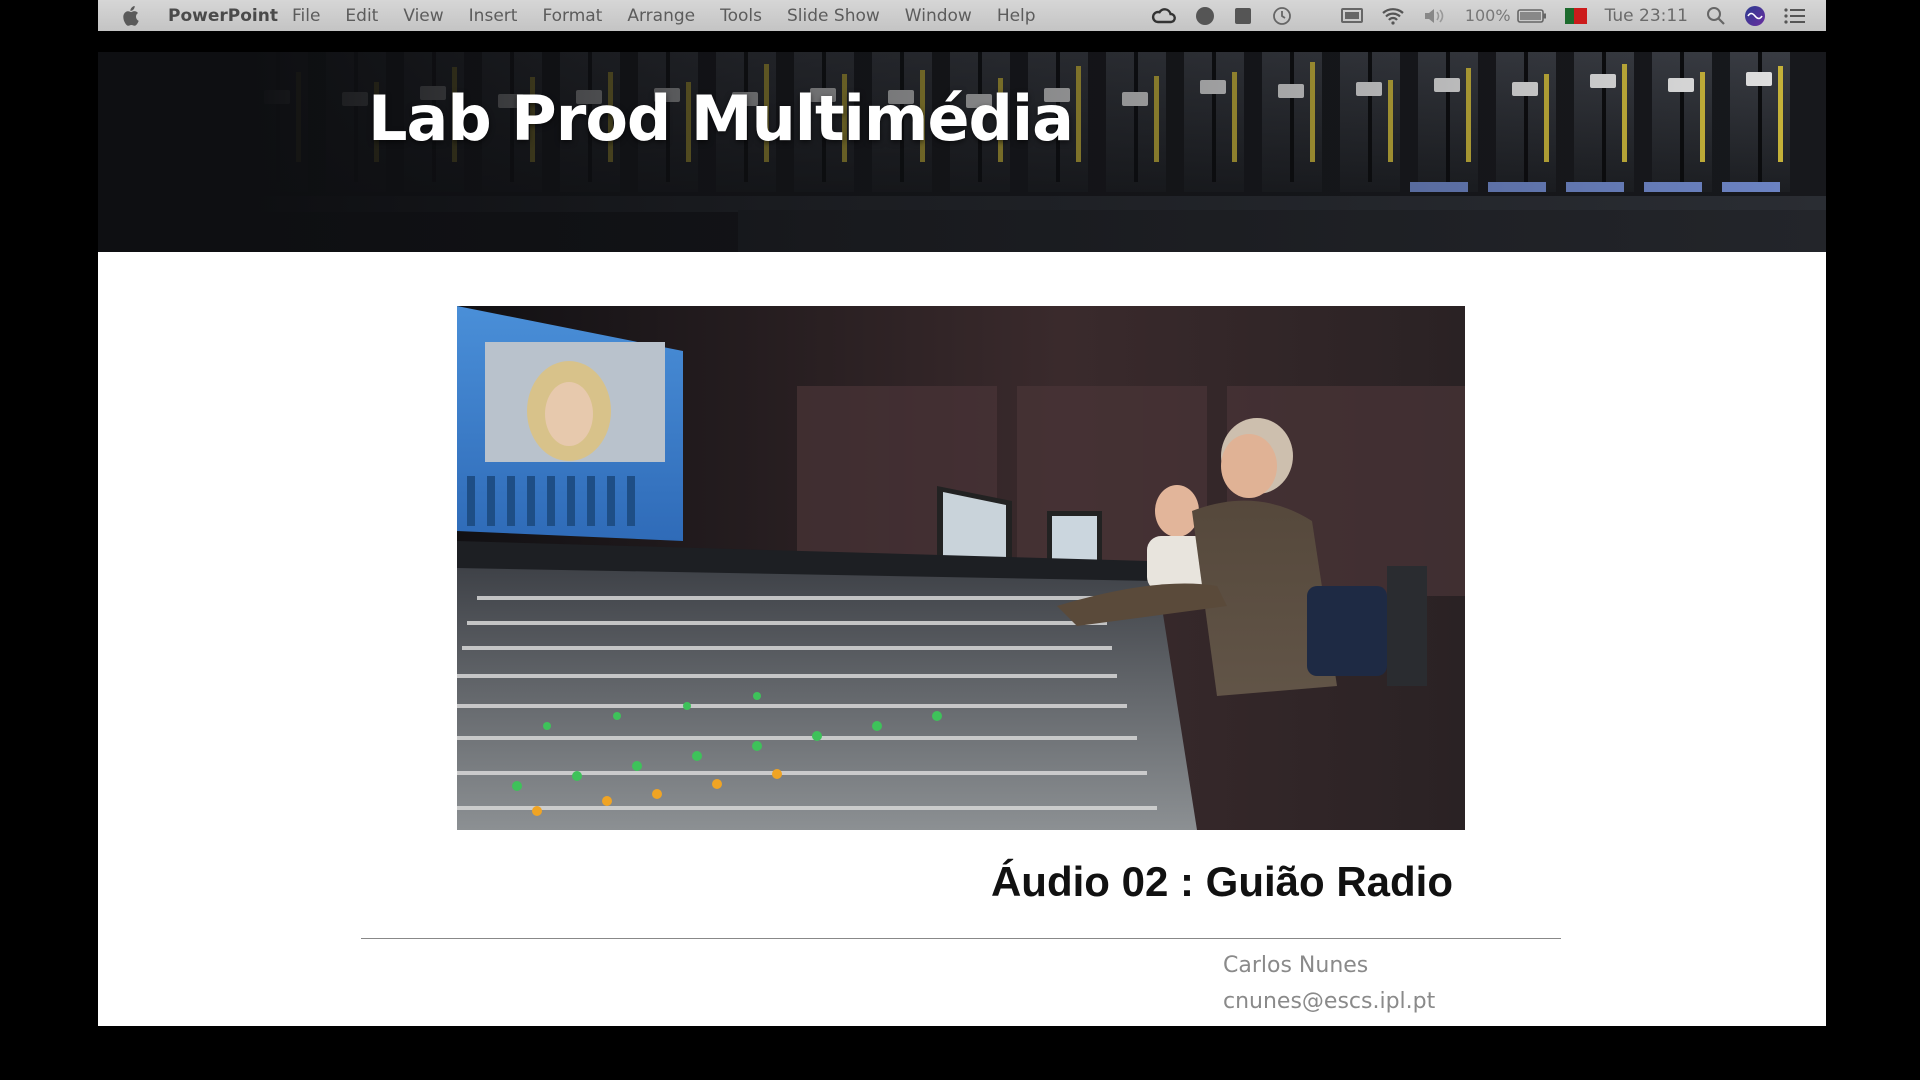  Describe the element at coordinates (961, 938) in the screenshot. I see `divider` at that location.